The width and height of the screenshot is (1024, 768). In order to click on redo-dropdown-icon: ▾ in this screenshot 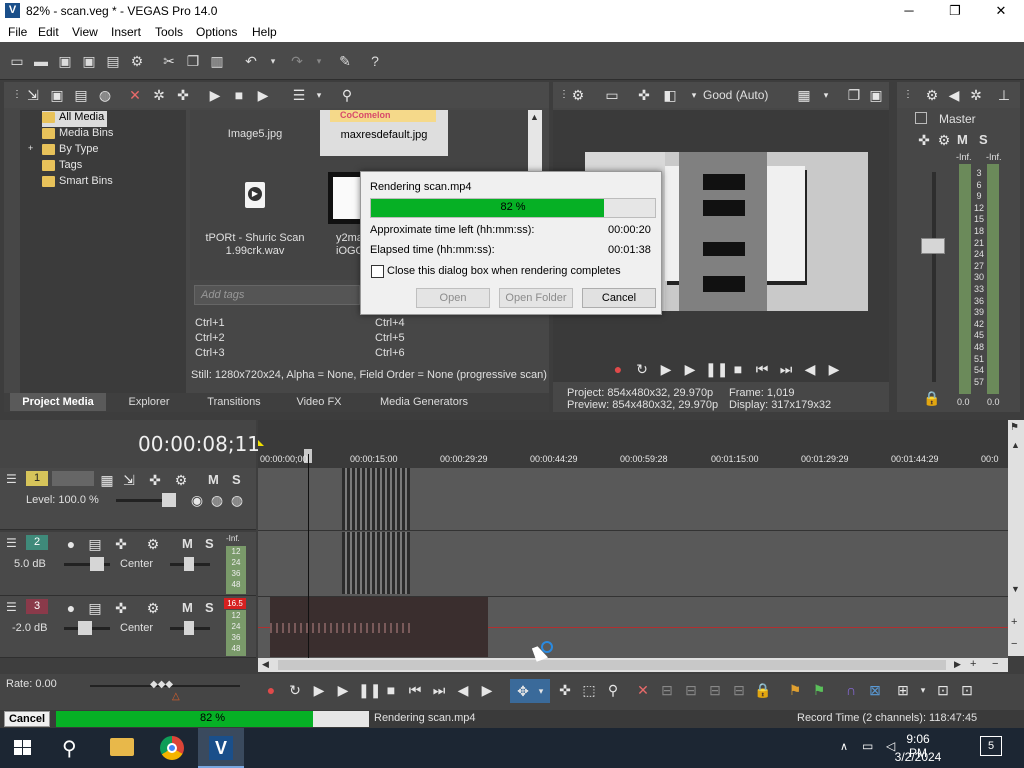, I will do `click(319, 61)`.